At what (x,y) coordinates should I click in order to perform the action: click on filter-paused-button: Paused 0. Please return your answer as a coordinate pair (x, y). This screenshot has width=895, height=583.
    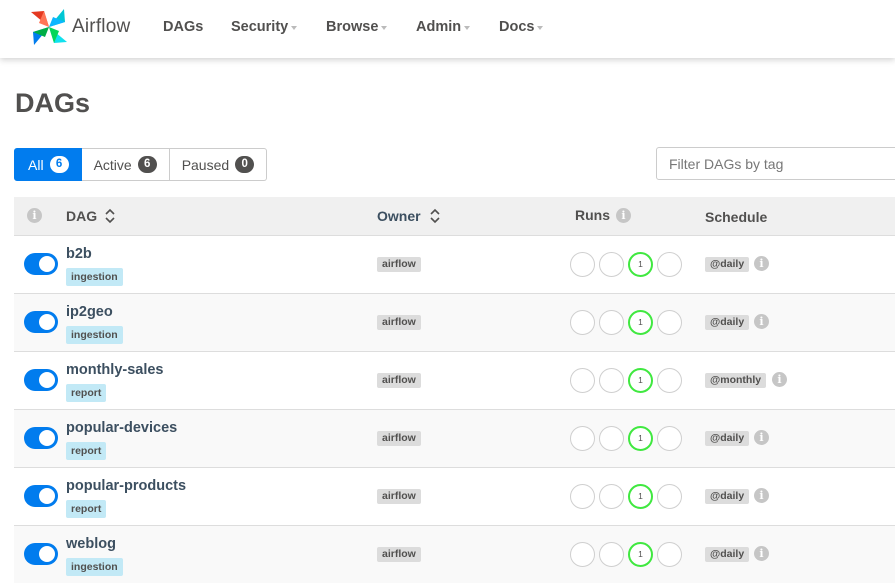
    Looking at the image, I should click on (218, 164).